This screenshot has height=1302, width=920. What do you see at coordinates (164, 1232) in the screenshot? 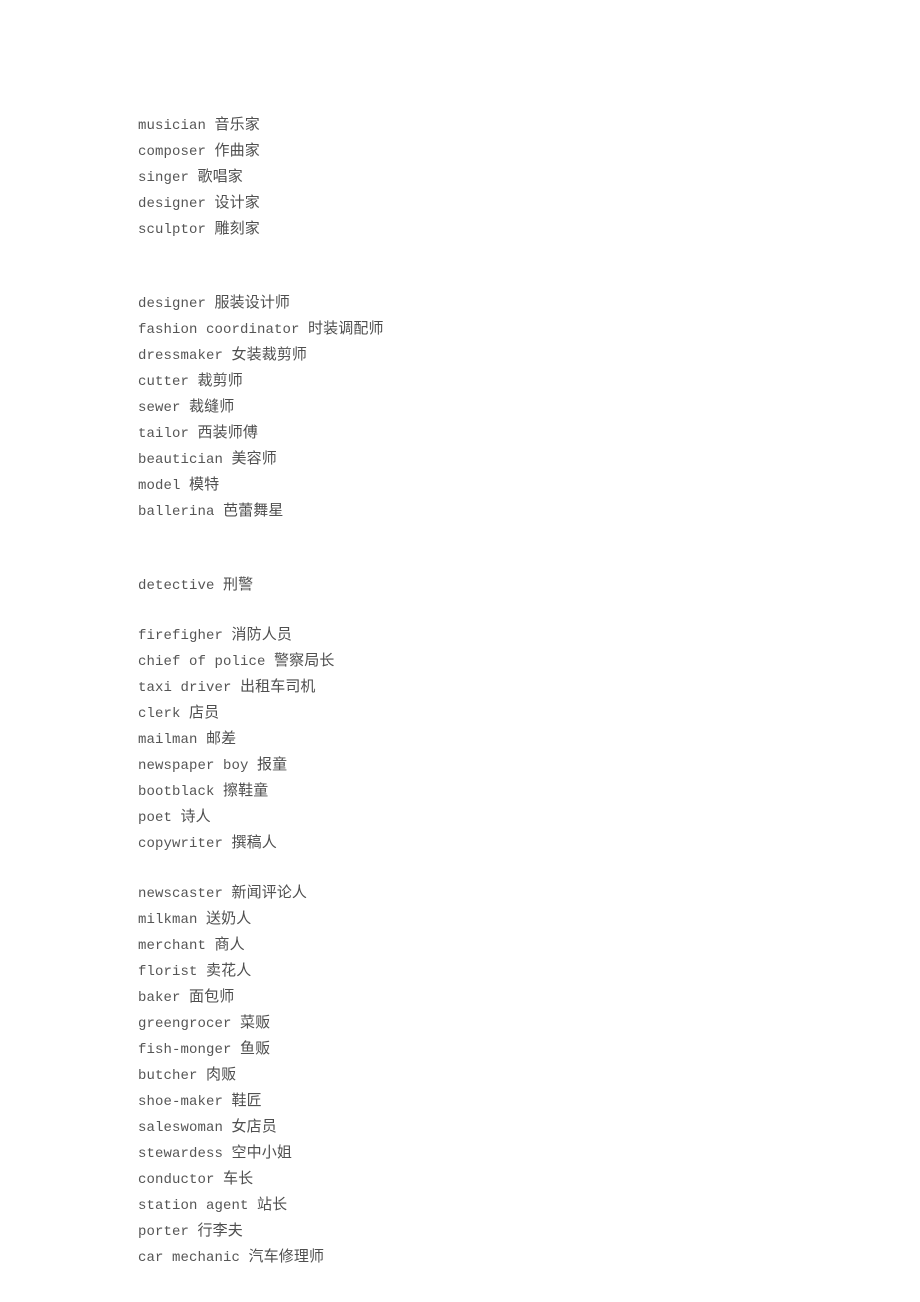
I see `vocab-term-en: porter` at bounding box center [164, 1232].